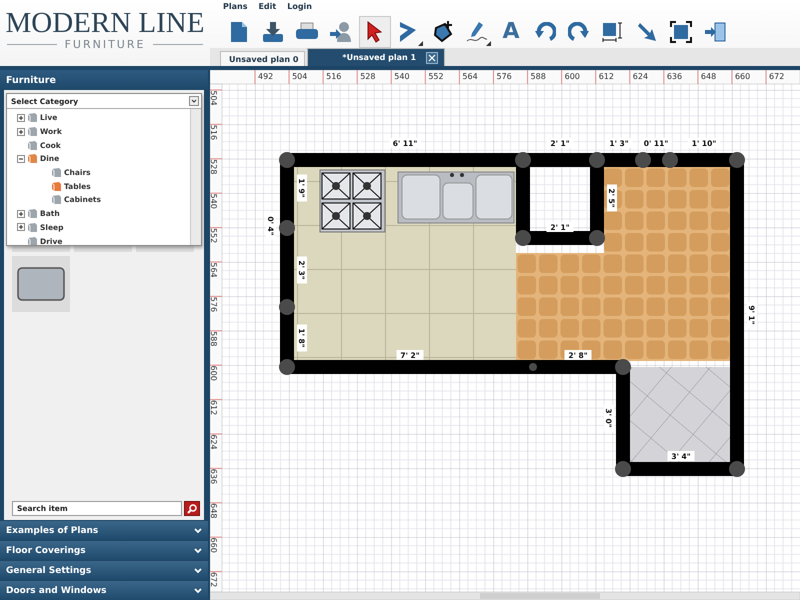  I want to click on menu-item: Login, so click(299, 9).